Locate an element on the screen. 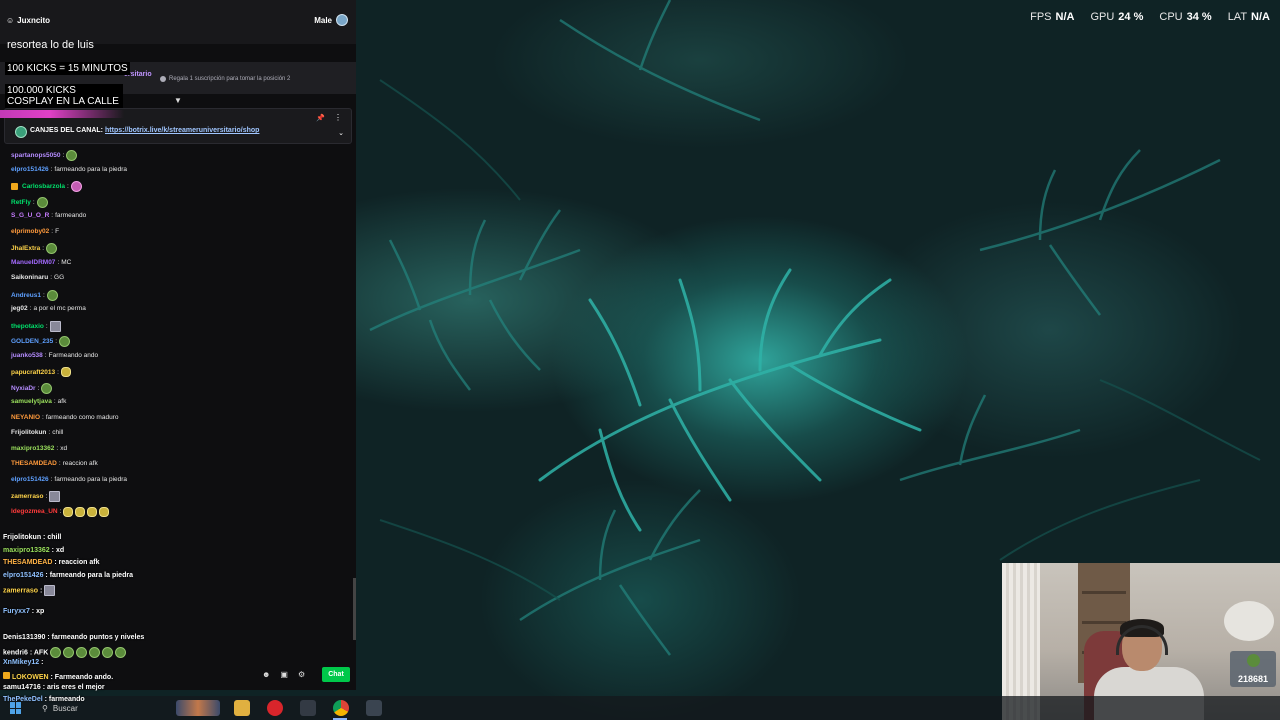  taskbar-widget-icon is located at coordinates (198, 708).